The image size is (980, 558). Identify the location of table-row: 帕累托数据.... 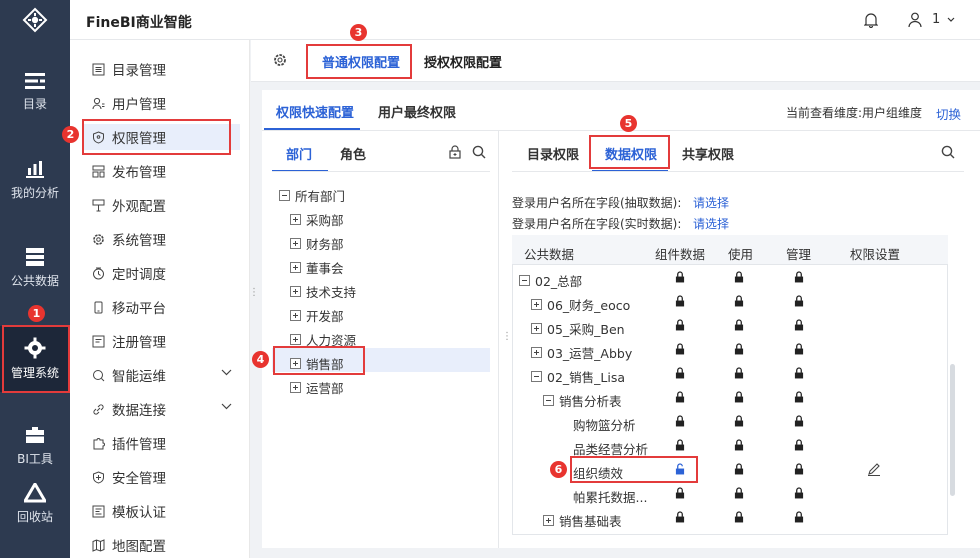
(610, 496).